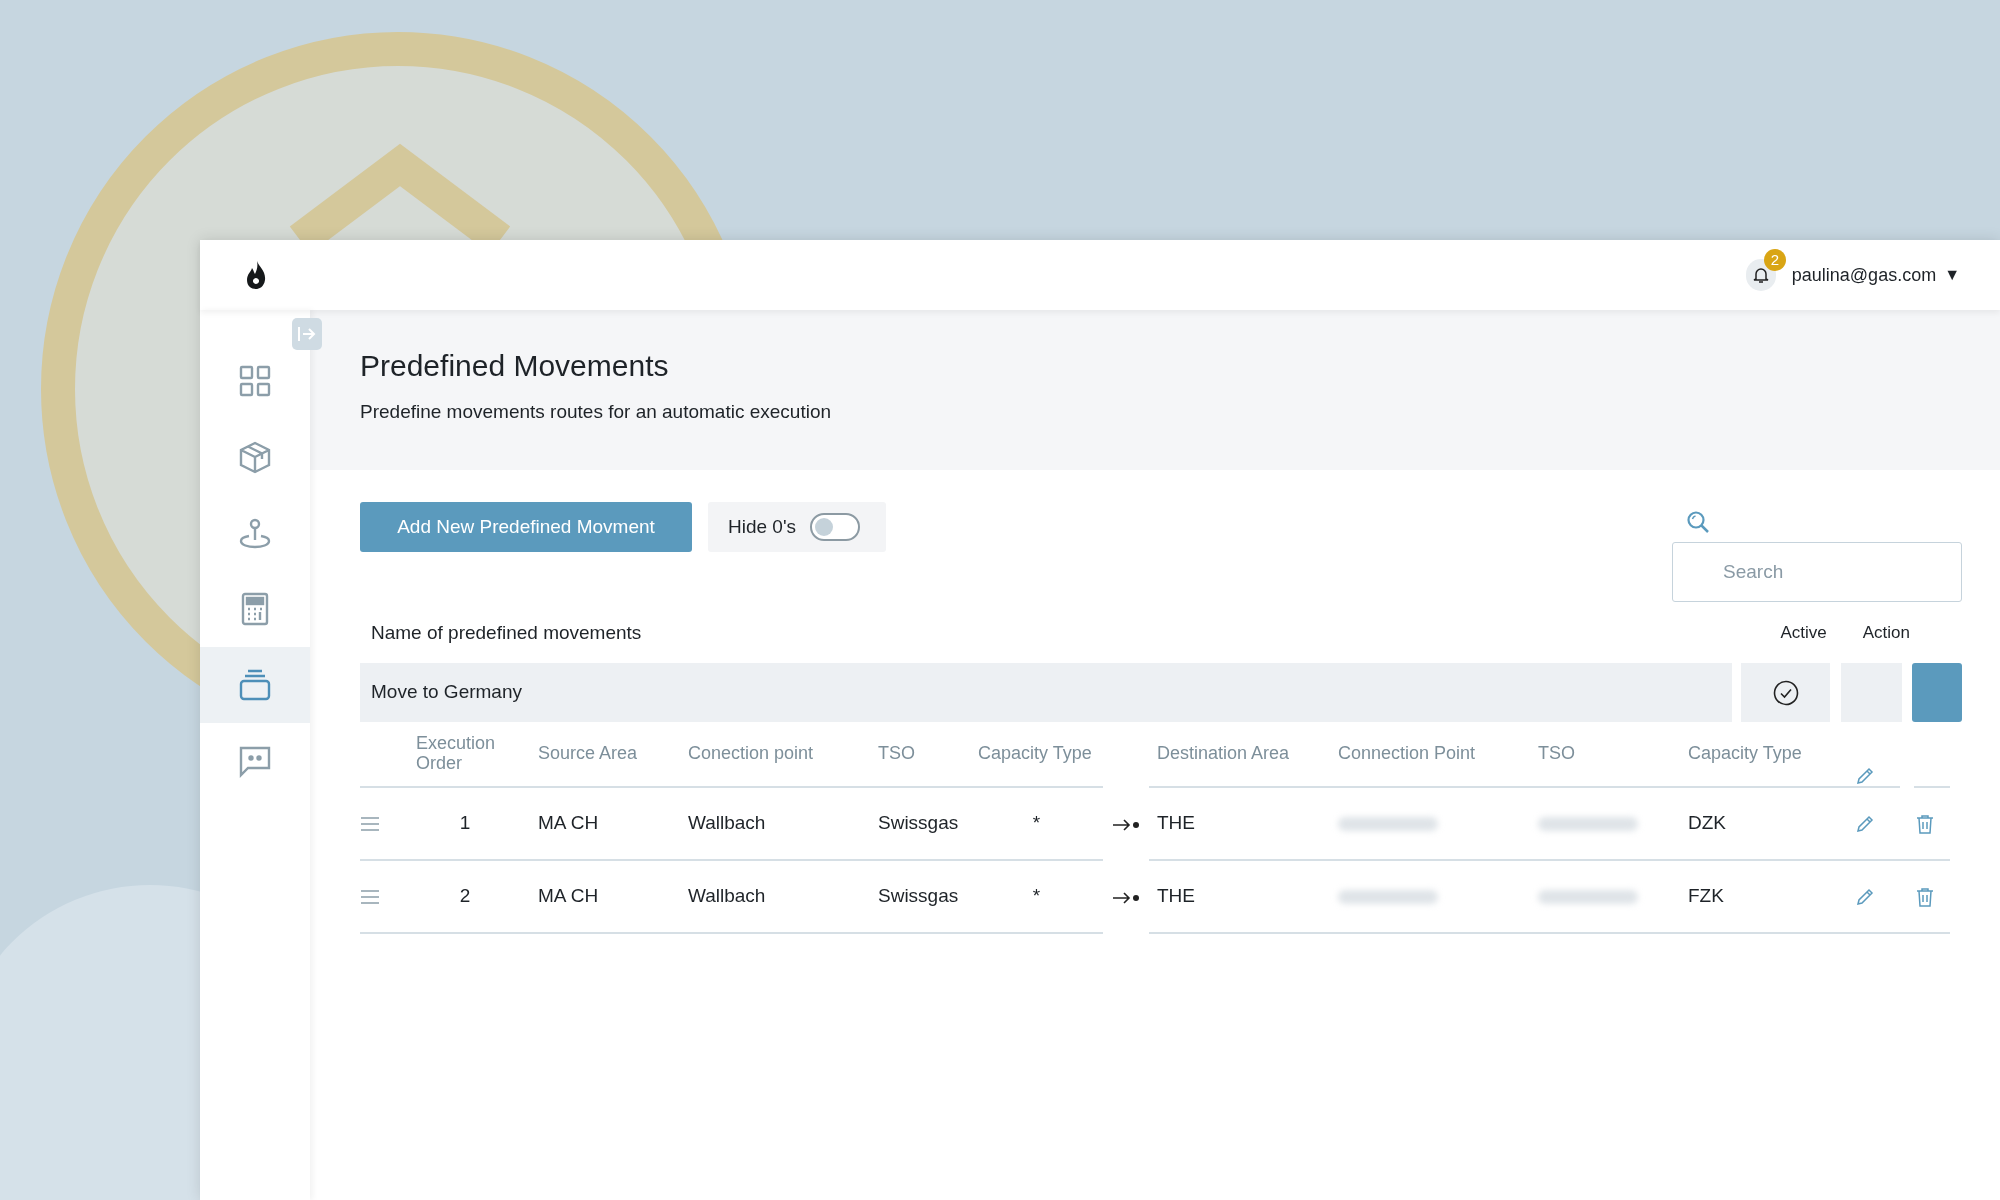 The width and height of the screenshot is (2000, 1200). I want to click on column-header: Source Area, so click(588, 754).